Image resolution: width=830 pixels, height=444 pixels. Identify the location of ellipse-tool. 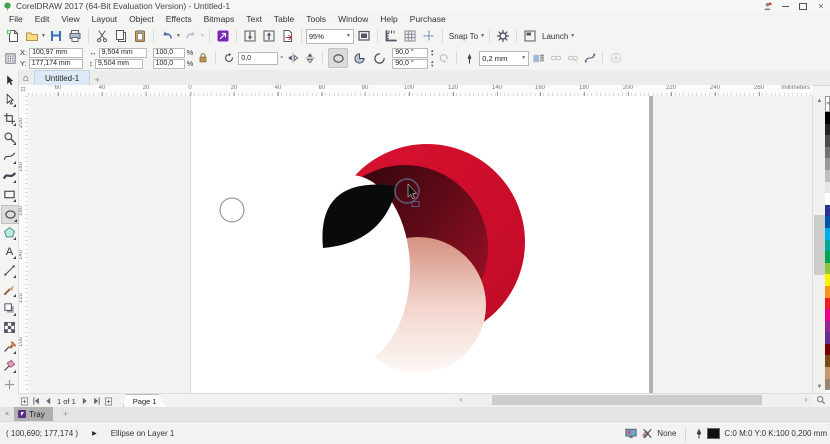
(10, 214).